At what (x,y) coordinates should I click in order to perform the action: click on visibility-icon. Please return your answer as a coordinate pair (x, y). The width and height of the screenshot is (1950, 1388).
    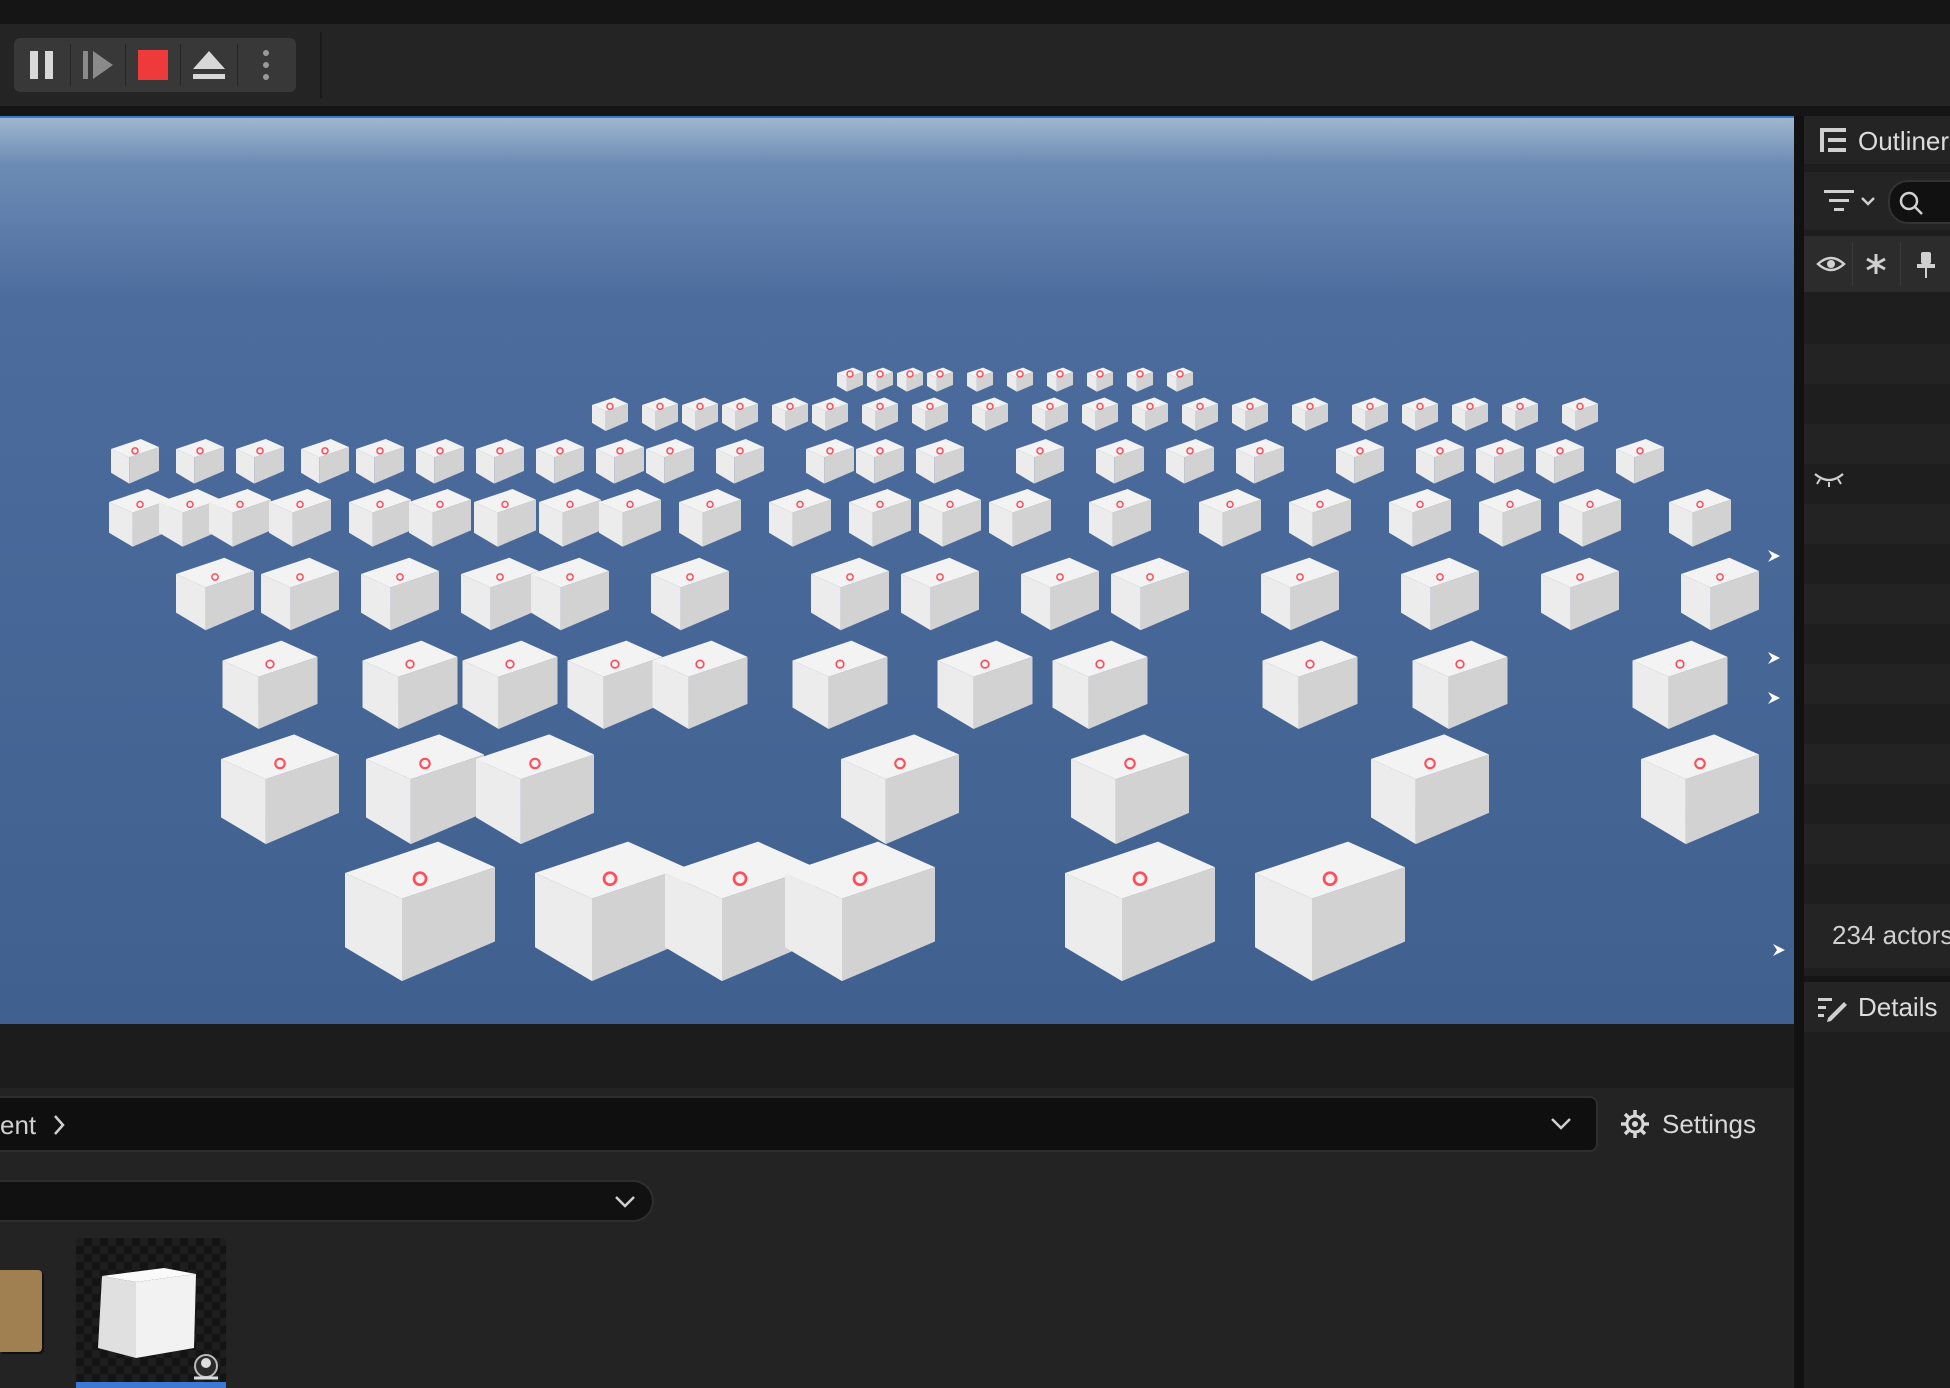
    Looking at the image, I should click on (1831, 264).